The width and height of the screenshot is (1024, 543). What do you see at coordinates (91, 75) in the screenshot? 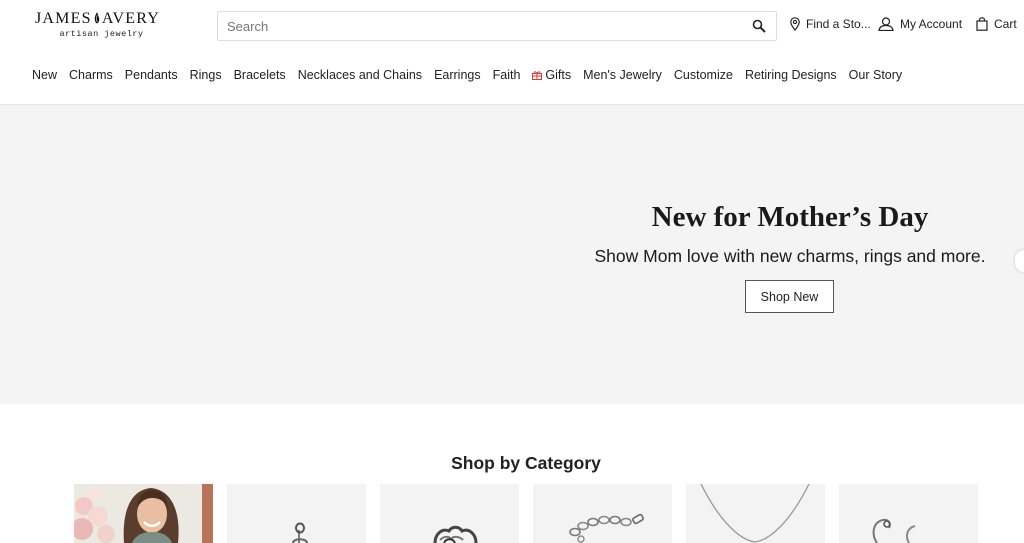
I see `nav-item-charms: Charms` at bounding box center [91, 75].